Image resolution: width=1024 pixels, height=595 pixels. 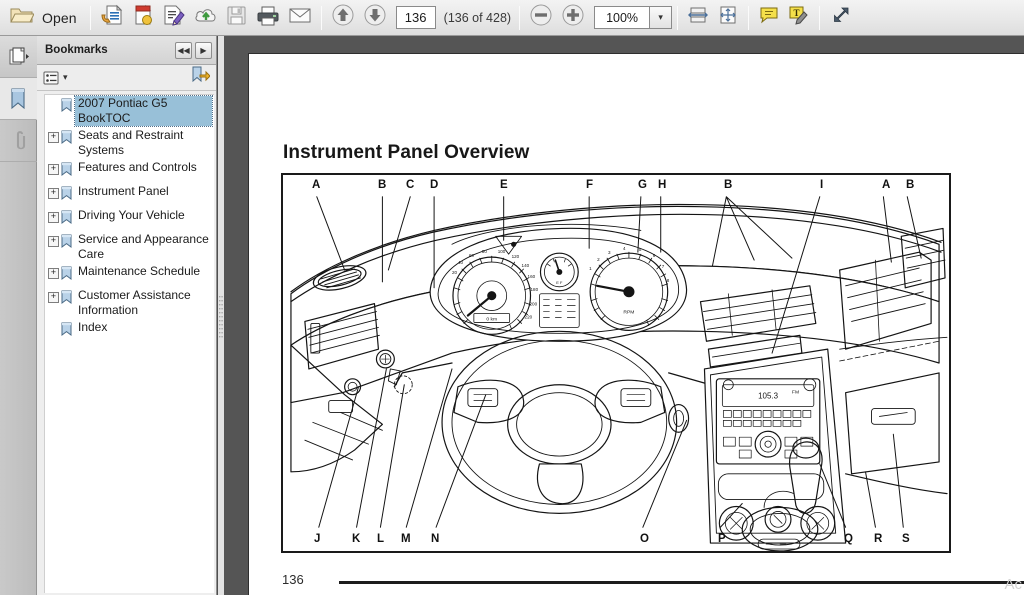 What do you see at coordinates (268, 18) in the screenshot?
I see `print-button` at bounding box center [268, 18].